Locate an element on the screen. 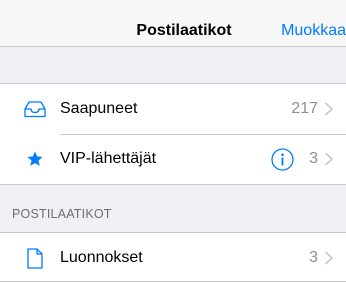 This screenshot has height=283, width=346. edit-button: Muokkaa is located at coordinates (313, 23).